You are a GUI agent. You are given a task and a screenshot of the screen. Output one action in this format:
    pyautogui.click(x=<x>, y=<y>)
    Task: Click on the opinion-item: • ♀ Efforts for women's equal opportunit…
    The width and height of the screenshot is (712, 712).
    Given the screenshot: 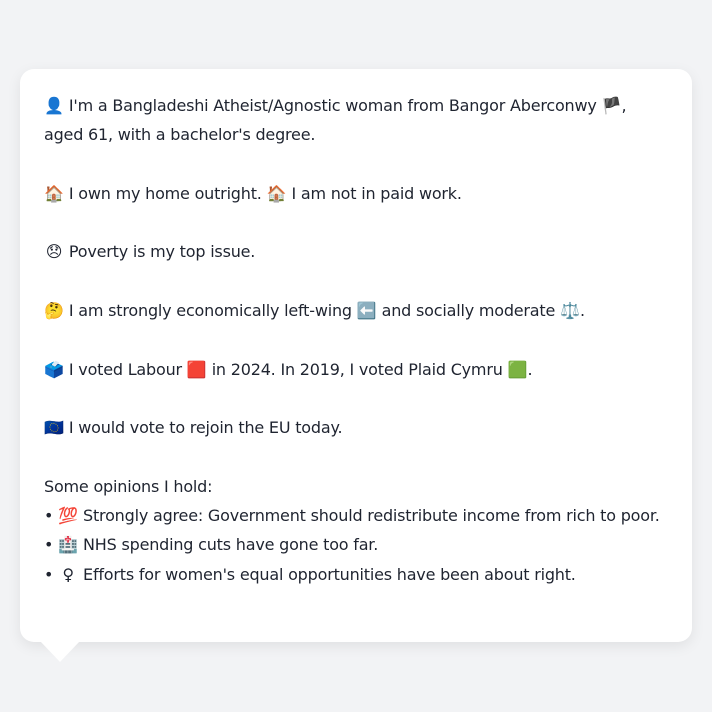 What is the action you would take?
    pyautogui.click(x=356, y=574)
    